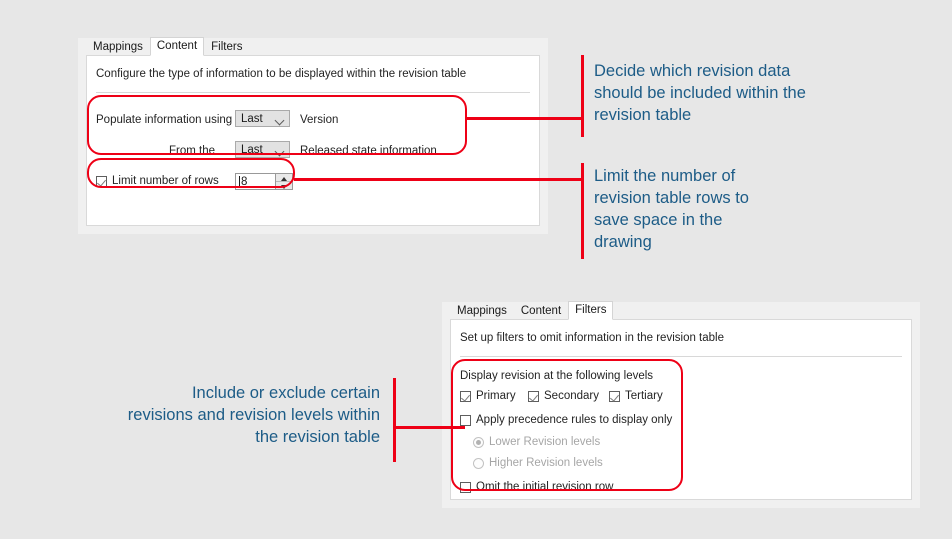  Describe the element at coordinates (496, 396) in the screenshot. I see `level-primary-label: Primary` at that location.